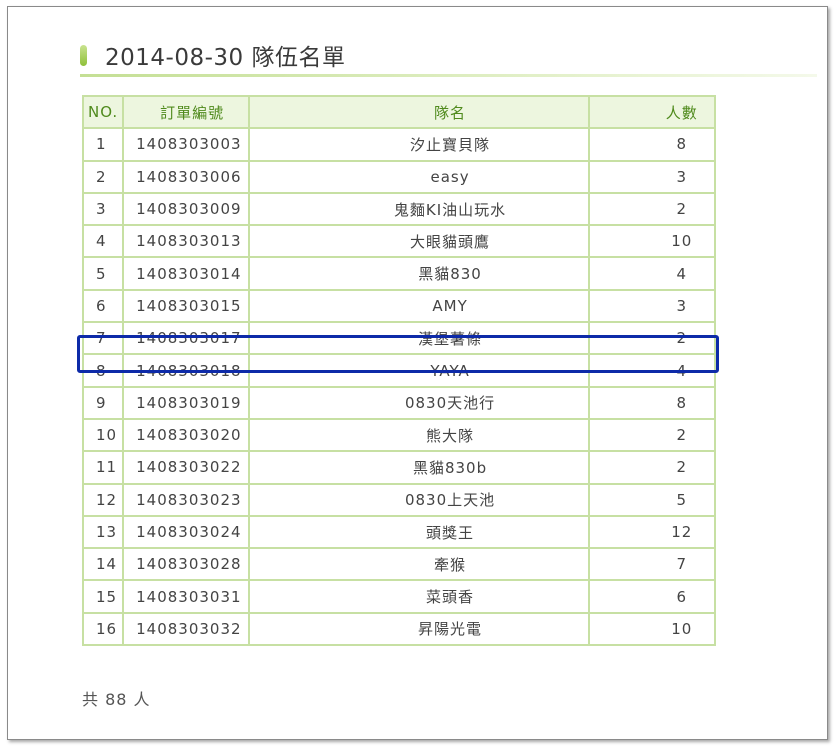  Describe the element at coordinates (186, 596) in the screenshot. I see `order-number: 1408303031` at that location.